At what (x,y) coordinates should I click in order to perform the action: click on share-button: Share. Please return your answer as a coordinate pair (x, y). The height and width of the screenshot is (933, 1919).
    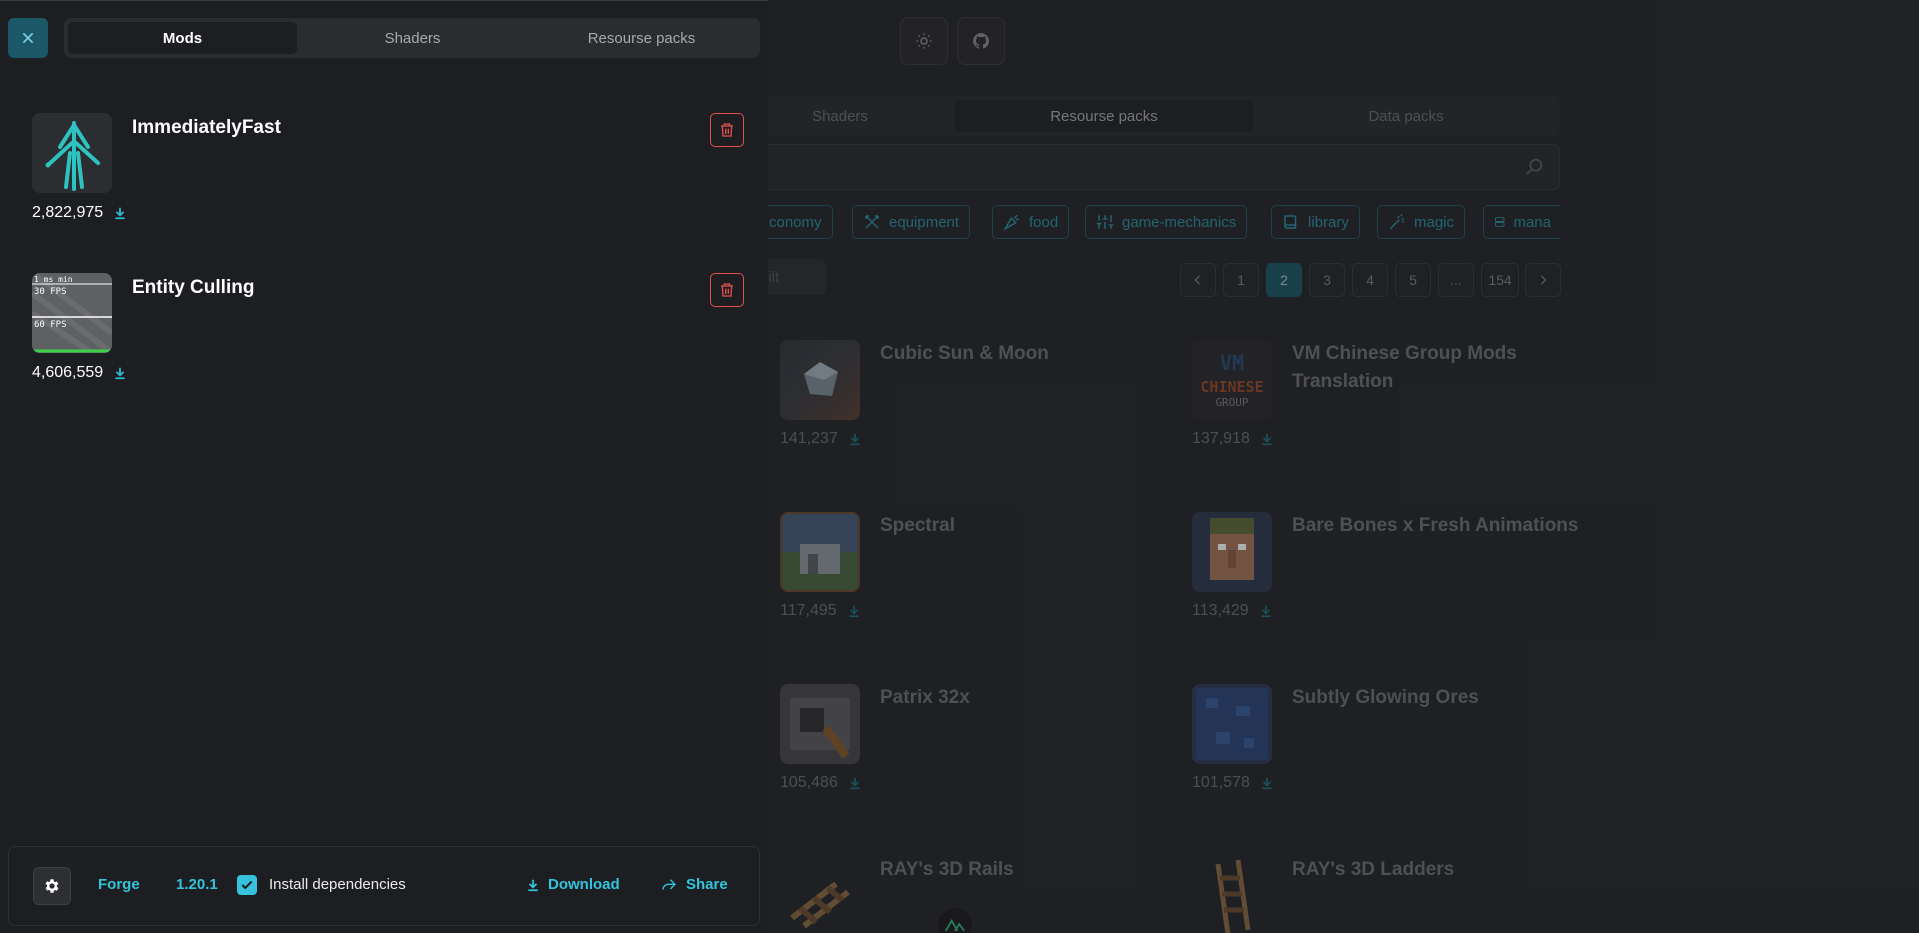
    Looking at the image, I should click on (694, 884).